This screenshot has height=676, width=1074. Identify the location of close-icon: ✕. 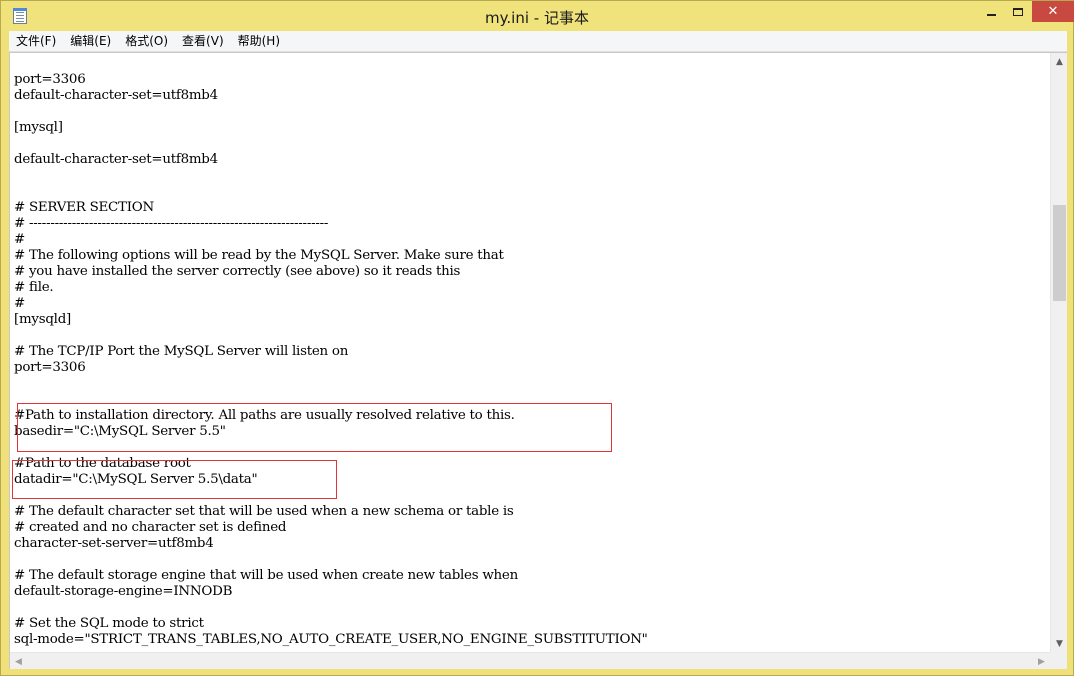
(1053, 11).